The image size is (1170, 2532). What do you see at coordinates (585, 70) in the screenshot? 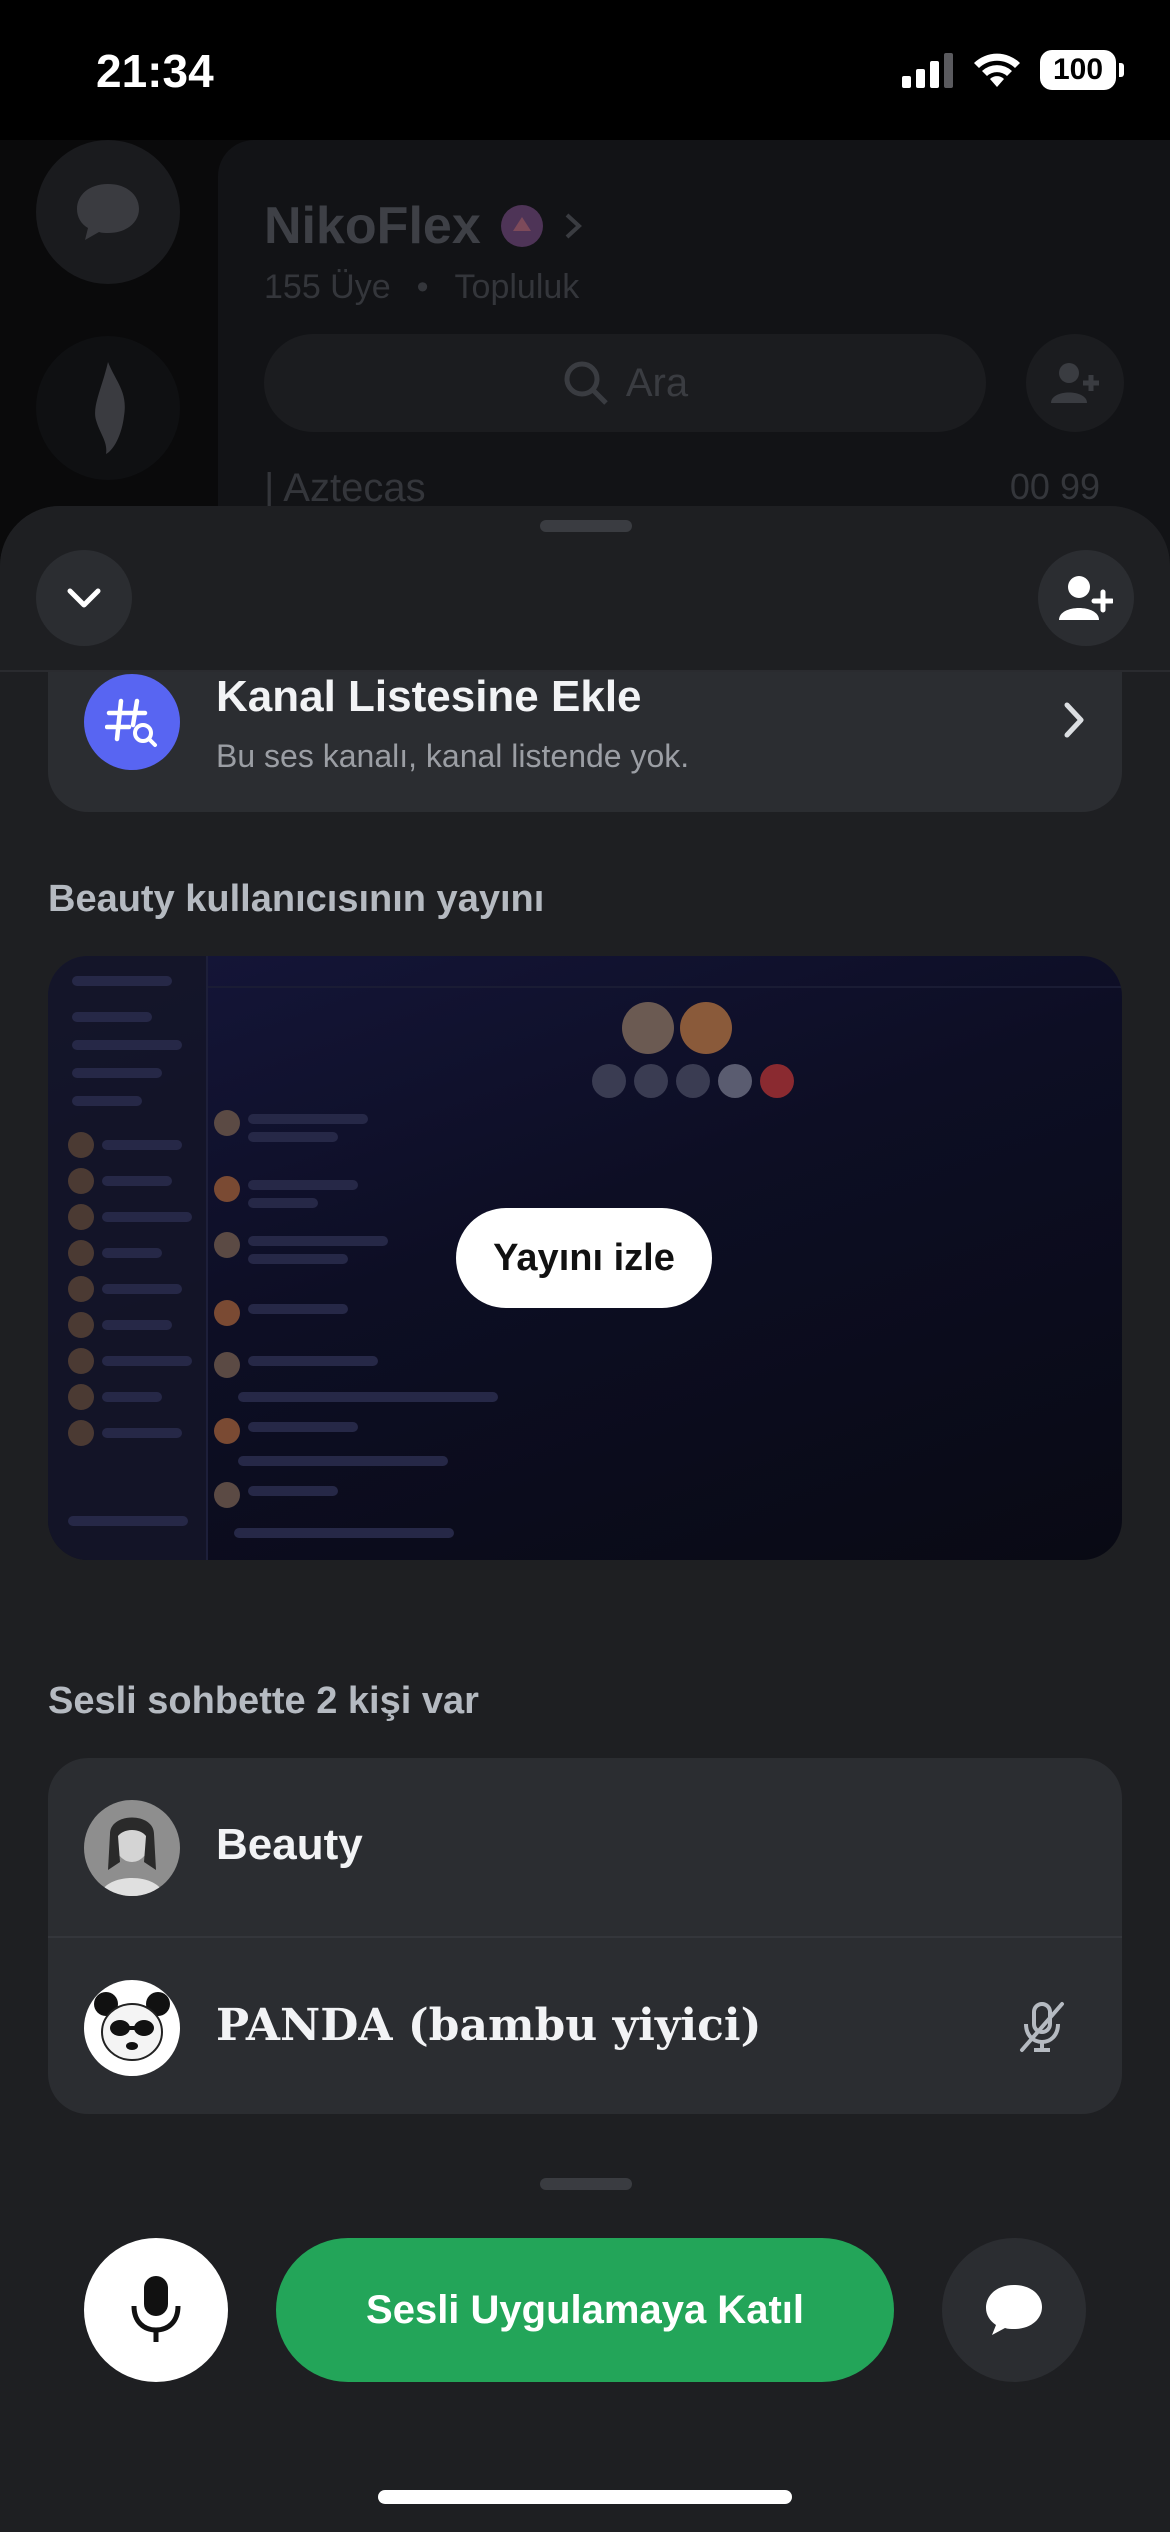
I see `status-bar: 21:34 100` at bounding box center [585, 70].